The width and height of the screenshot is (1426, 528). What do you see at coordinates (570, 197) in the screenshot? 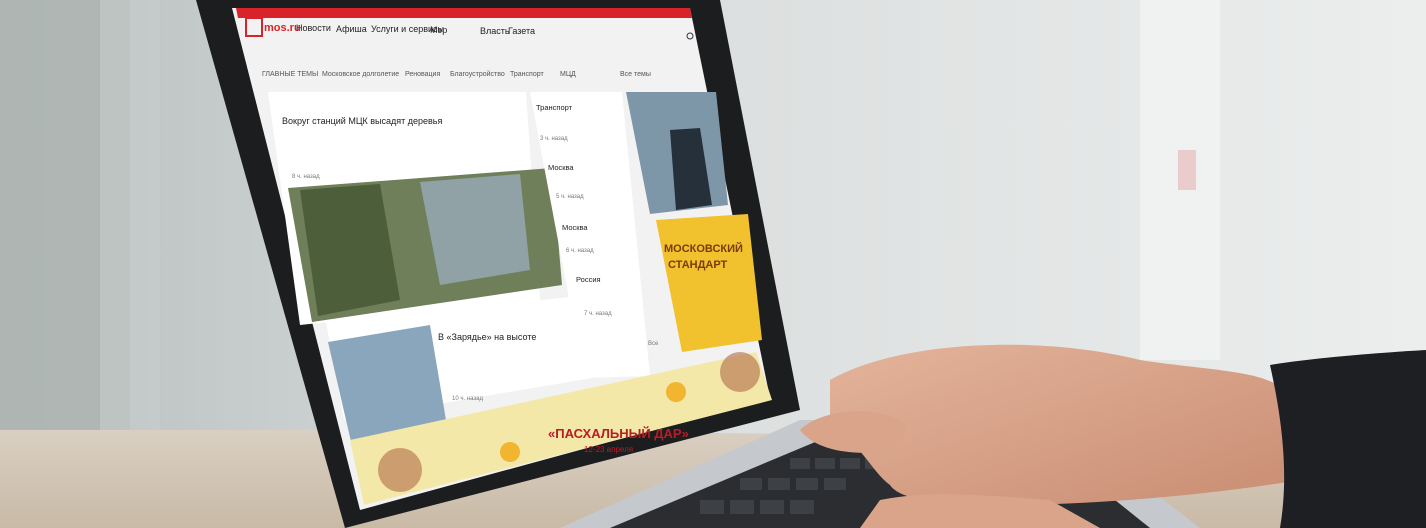
I see `sidebar-item-time: 5 ч. назад` at bounding box center [570, 197].